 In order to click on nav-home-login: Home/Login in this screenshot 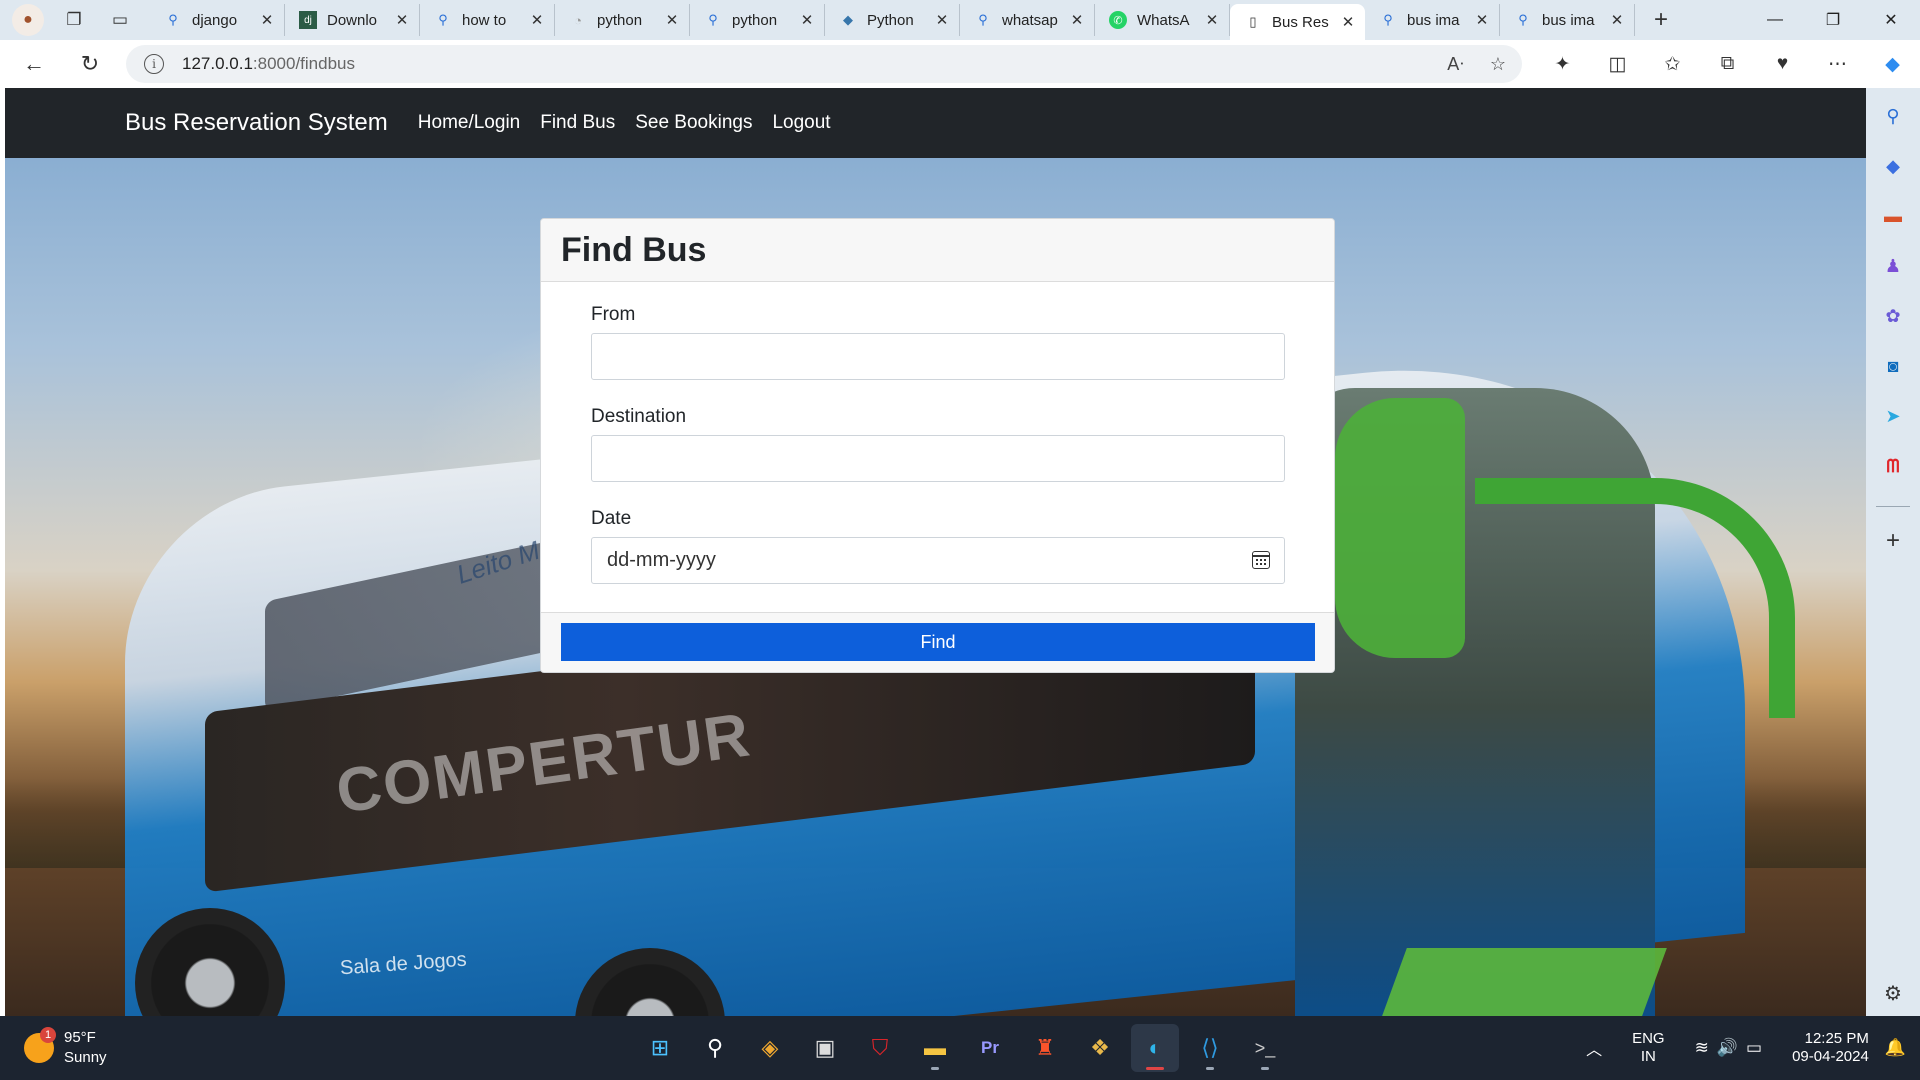, I will do `click(469, 123)`.